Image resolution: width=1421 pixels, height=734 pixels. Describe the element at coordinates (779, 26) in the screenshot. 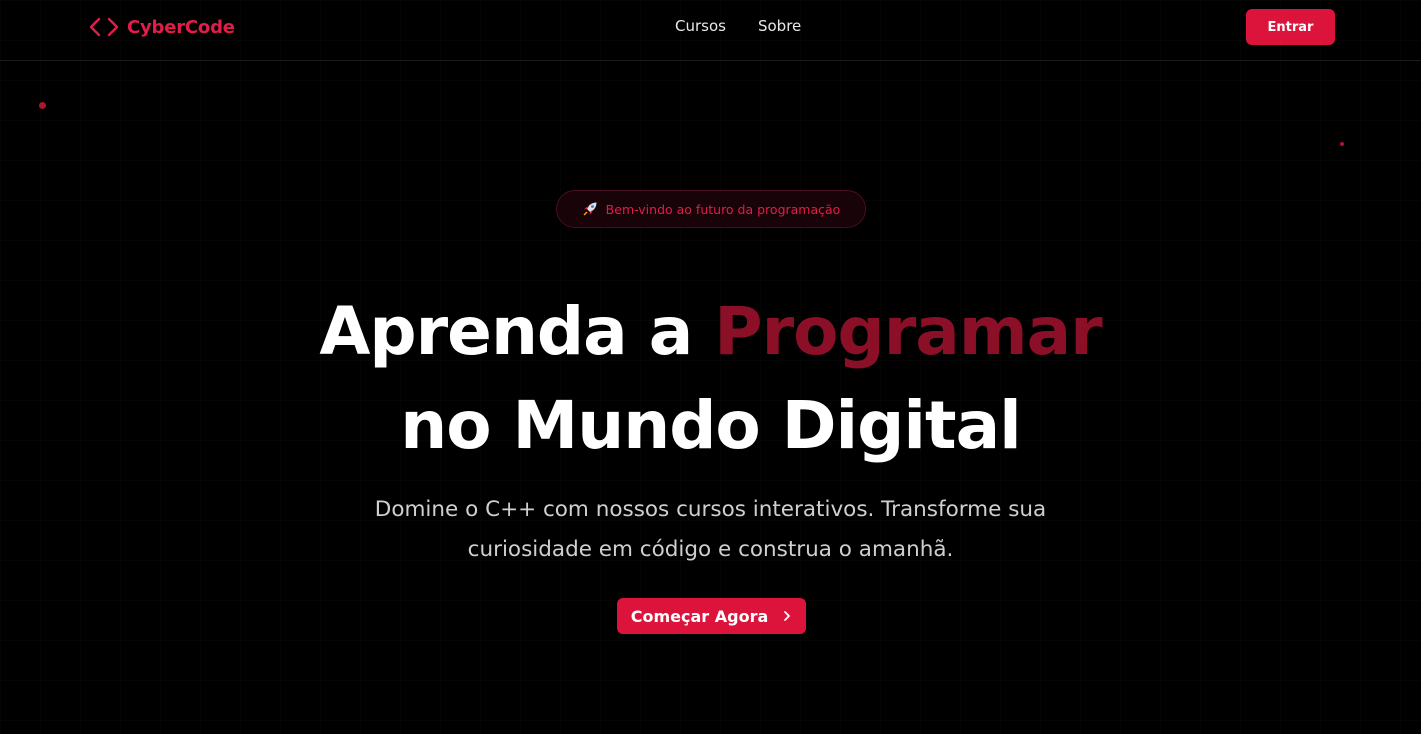

I see `nav-link-sobre: Sobre` at that location.